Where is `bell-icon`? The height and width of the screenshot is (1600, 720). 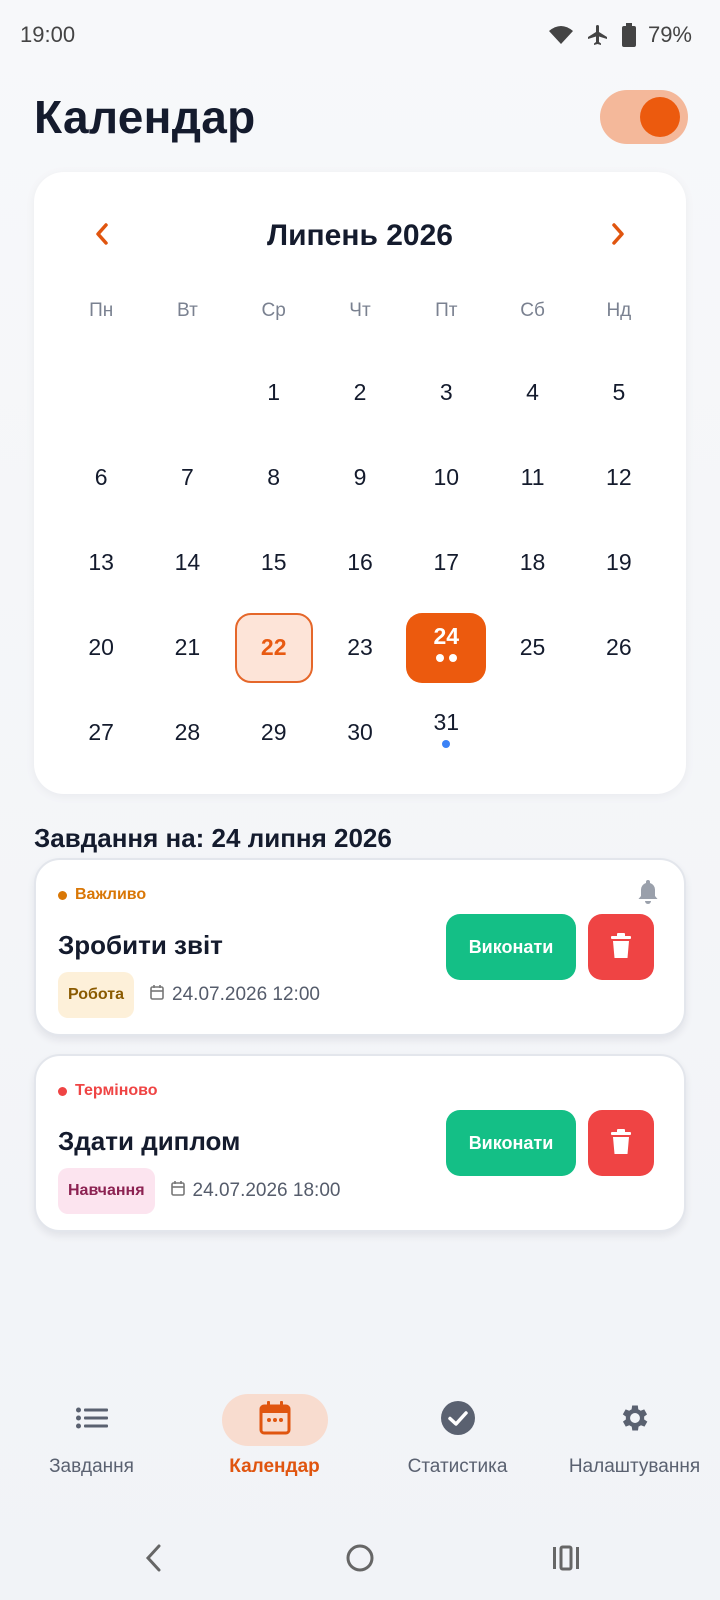
bell-icon is located at coordinates (648, 893).